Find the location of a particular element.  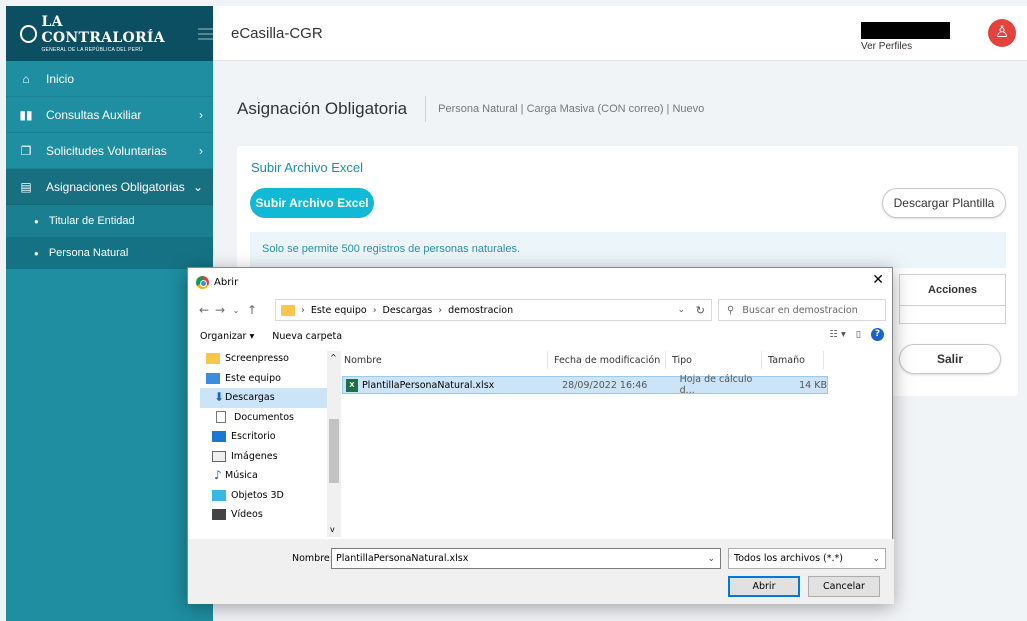

sidebar-subitem-titular-entidad: ● Titular de Entidad is located at coordinates (109, 221).